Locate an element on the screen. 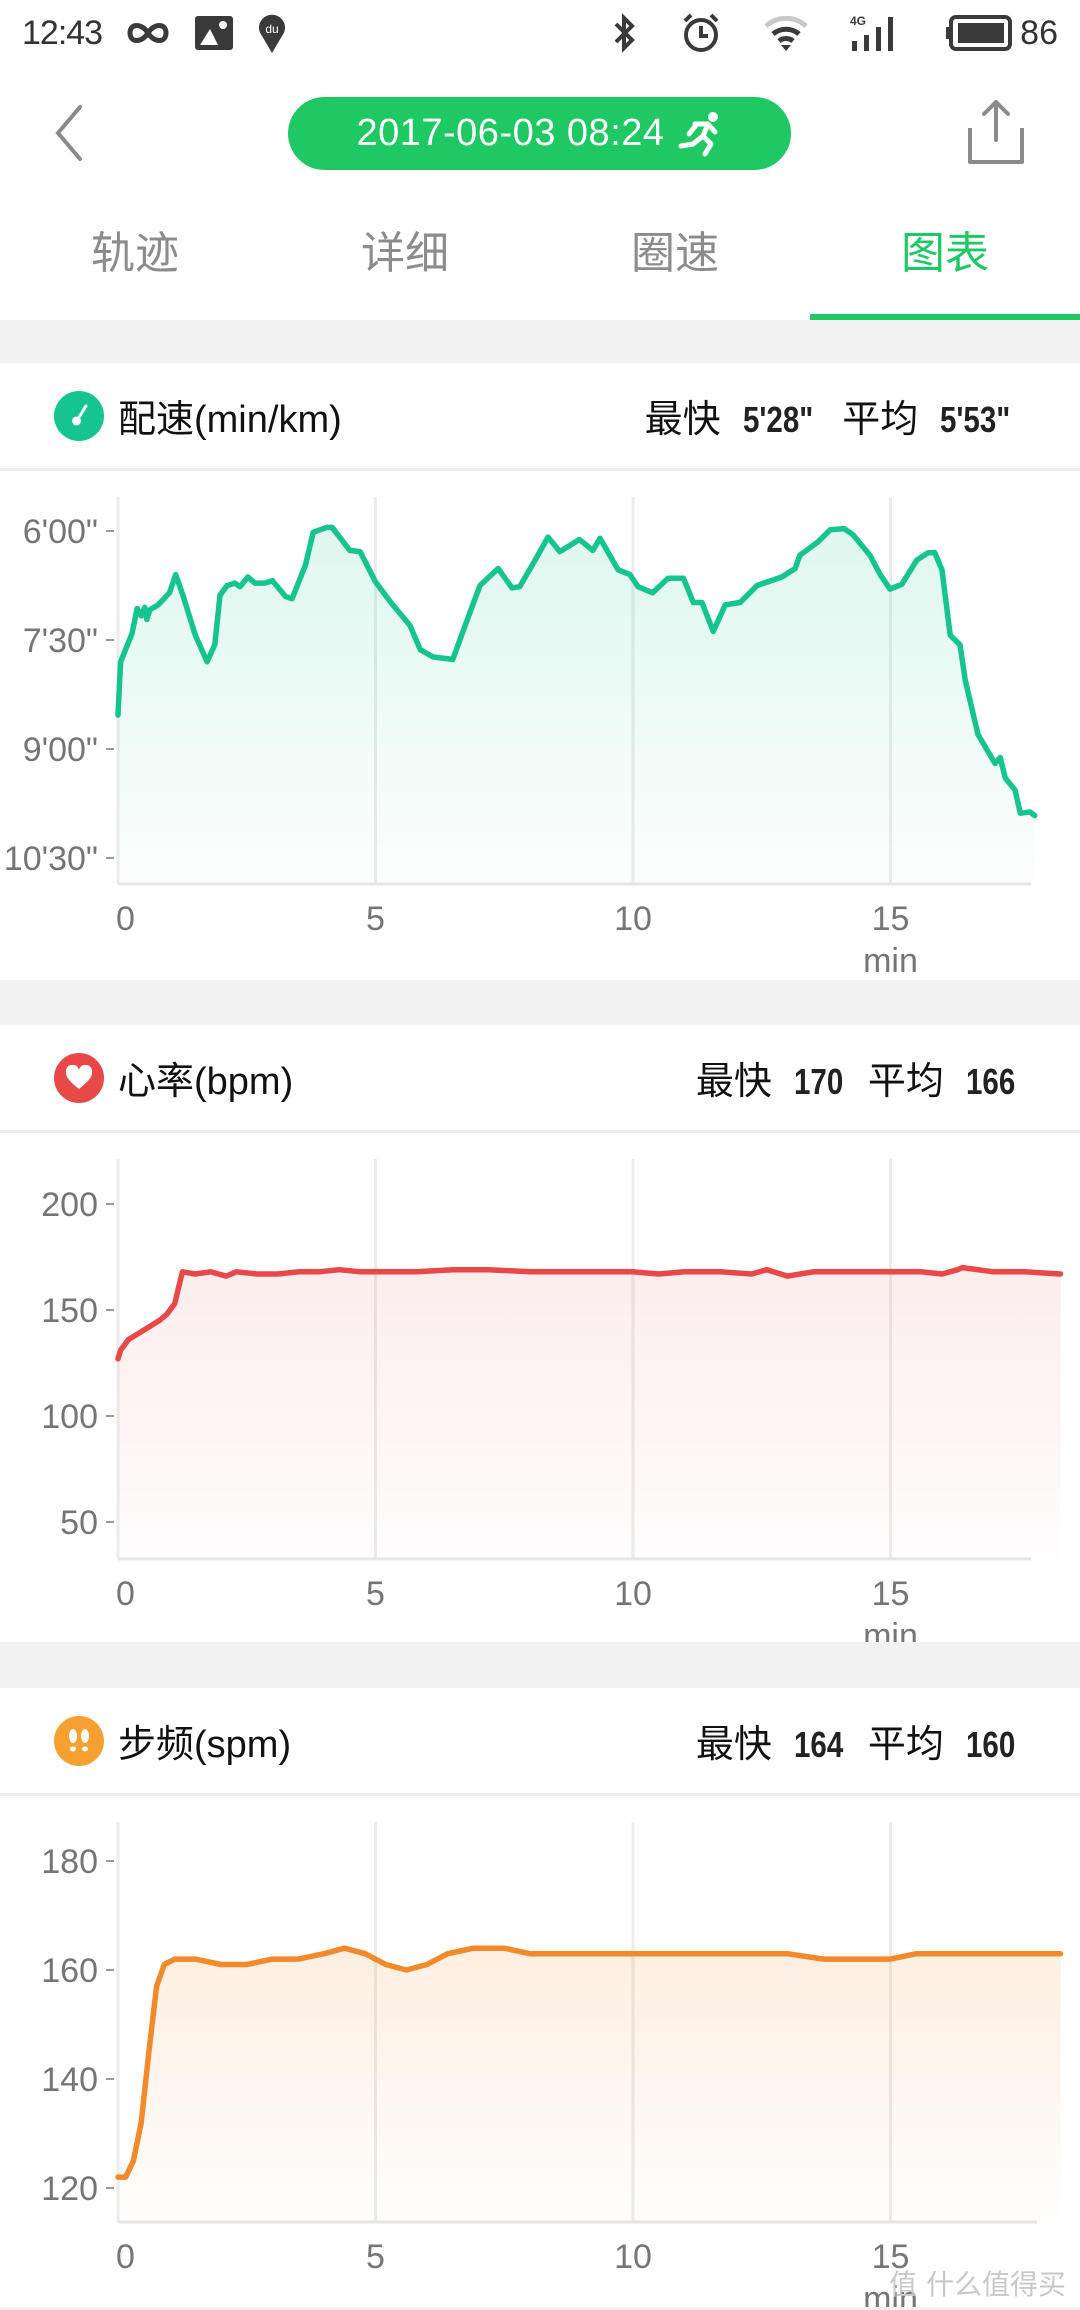 This screenshot has width=1080, height=2310. speedometer-icon is located at coordinates (79, 415).